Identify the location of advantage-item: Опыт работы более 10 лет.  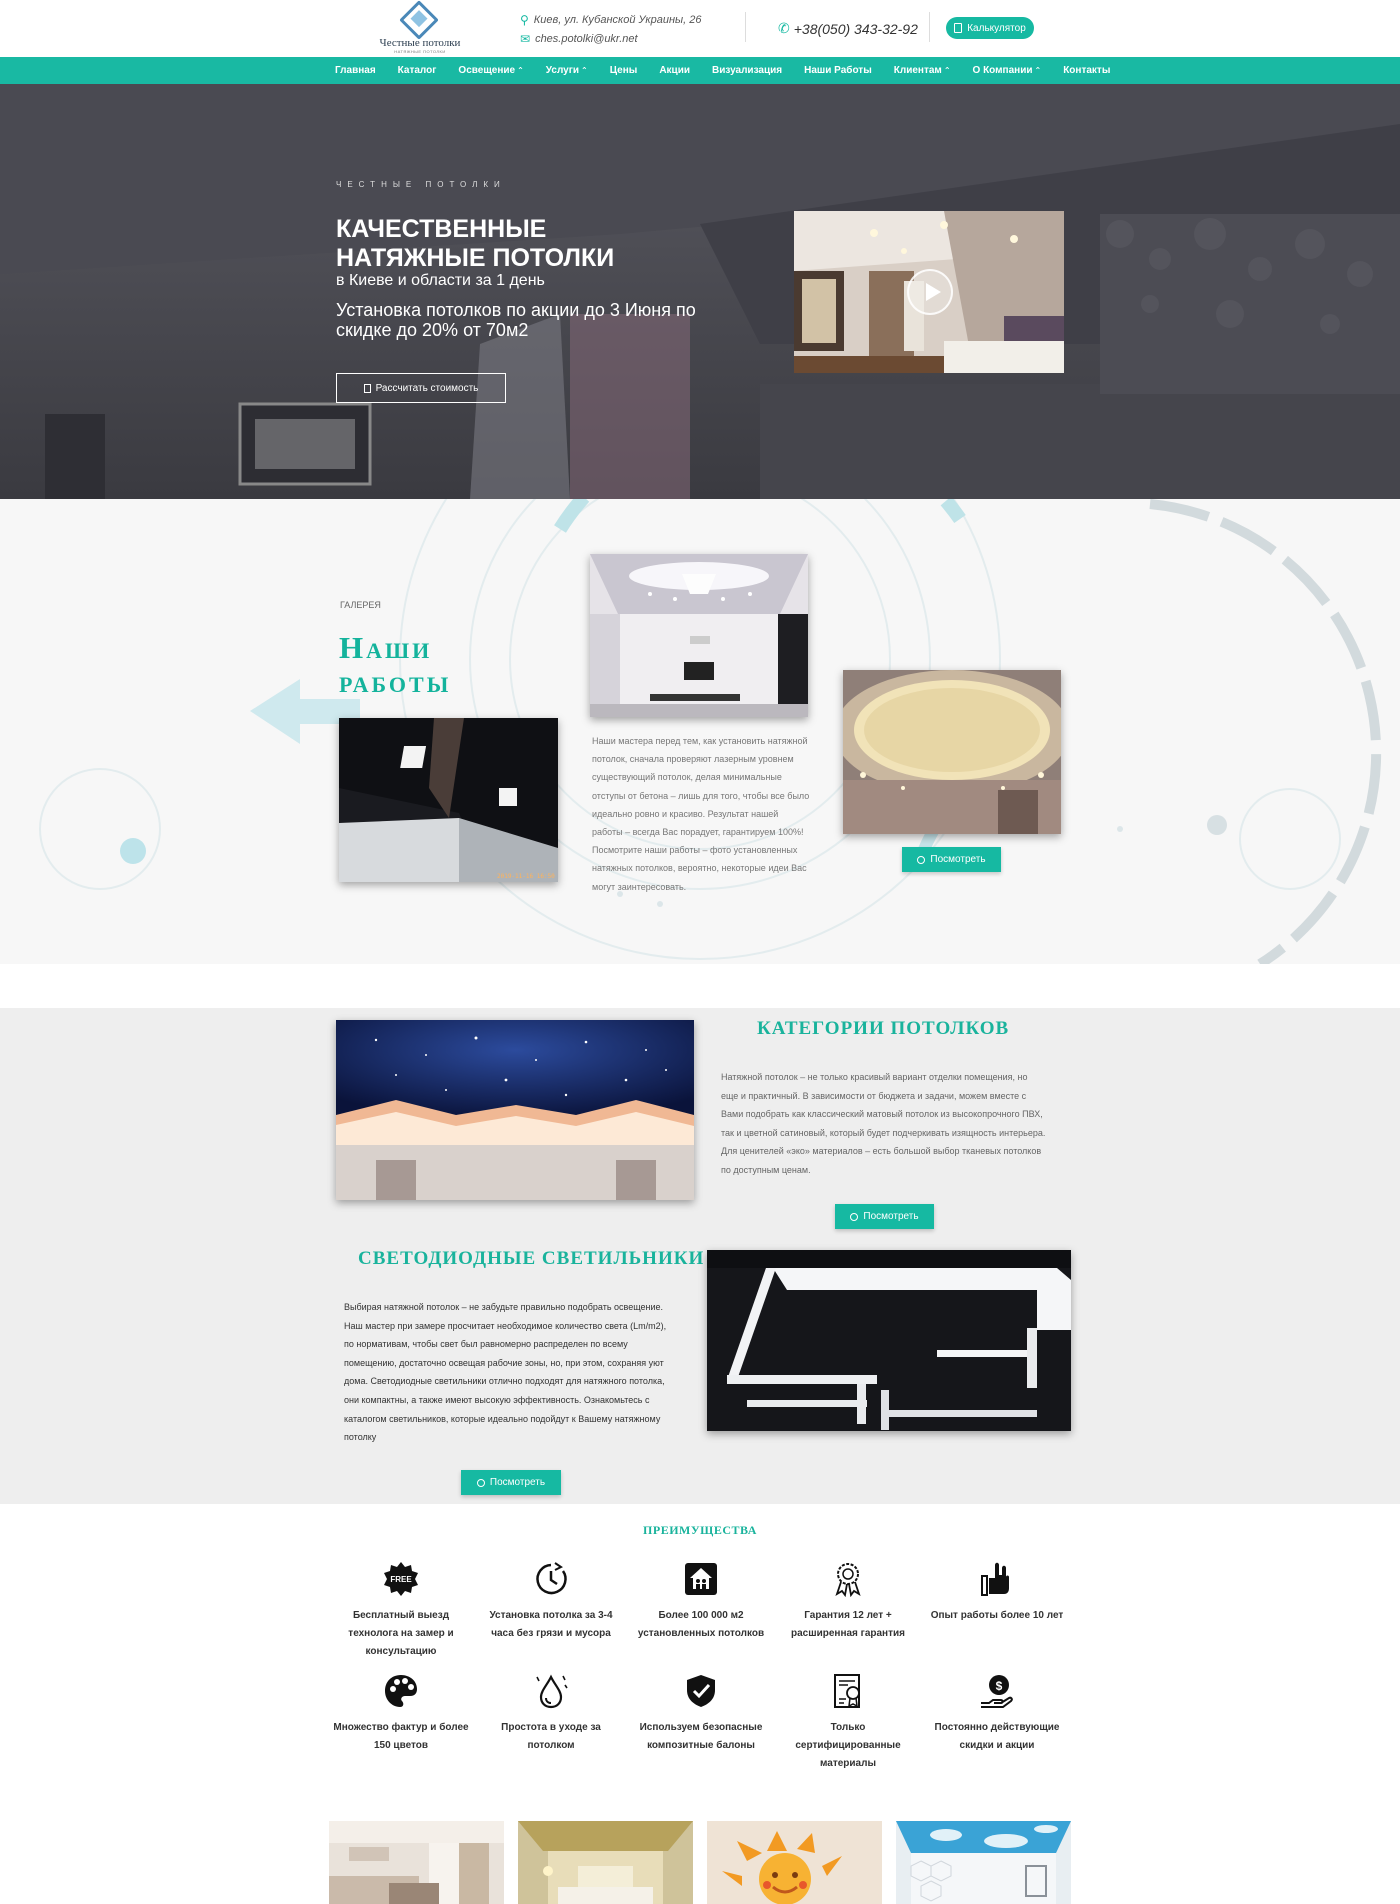
(997, 1593).